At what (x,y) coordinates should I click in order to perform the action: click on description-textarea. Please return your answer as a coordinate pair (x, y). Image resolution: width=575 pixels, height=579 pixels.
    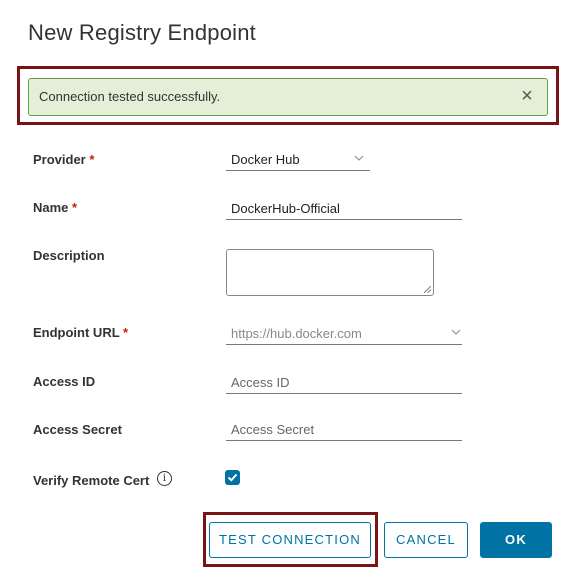
    Looking at the image, I should click on (330, 272).